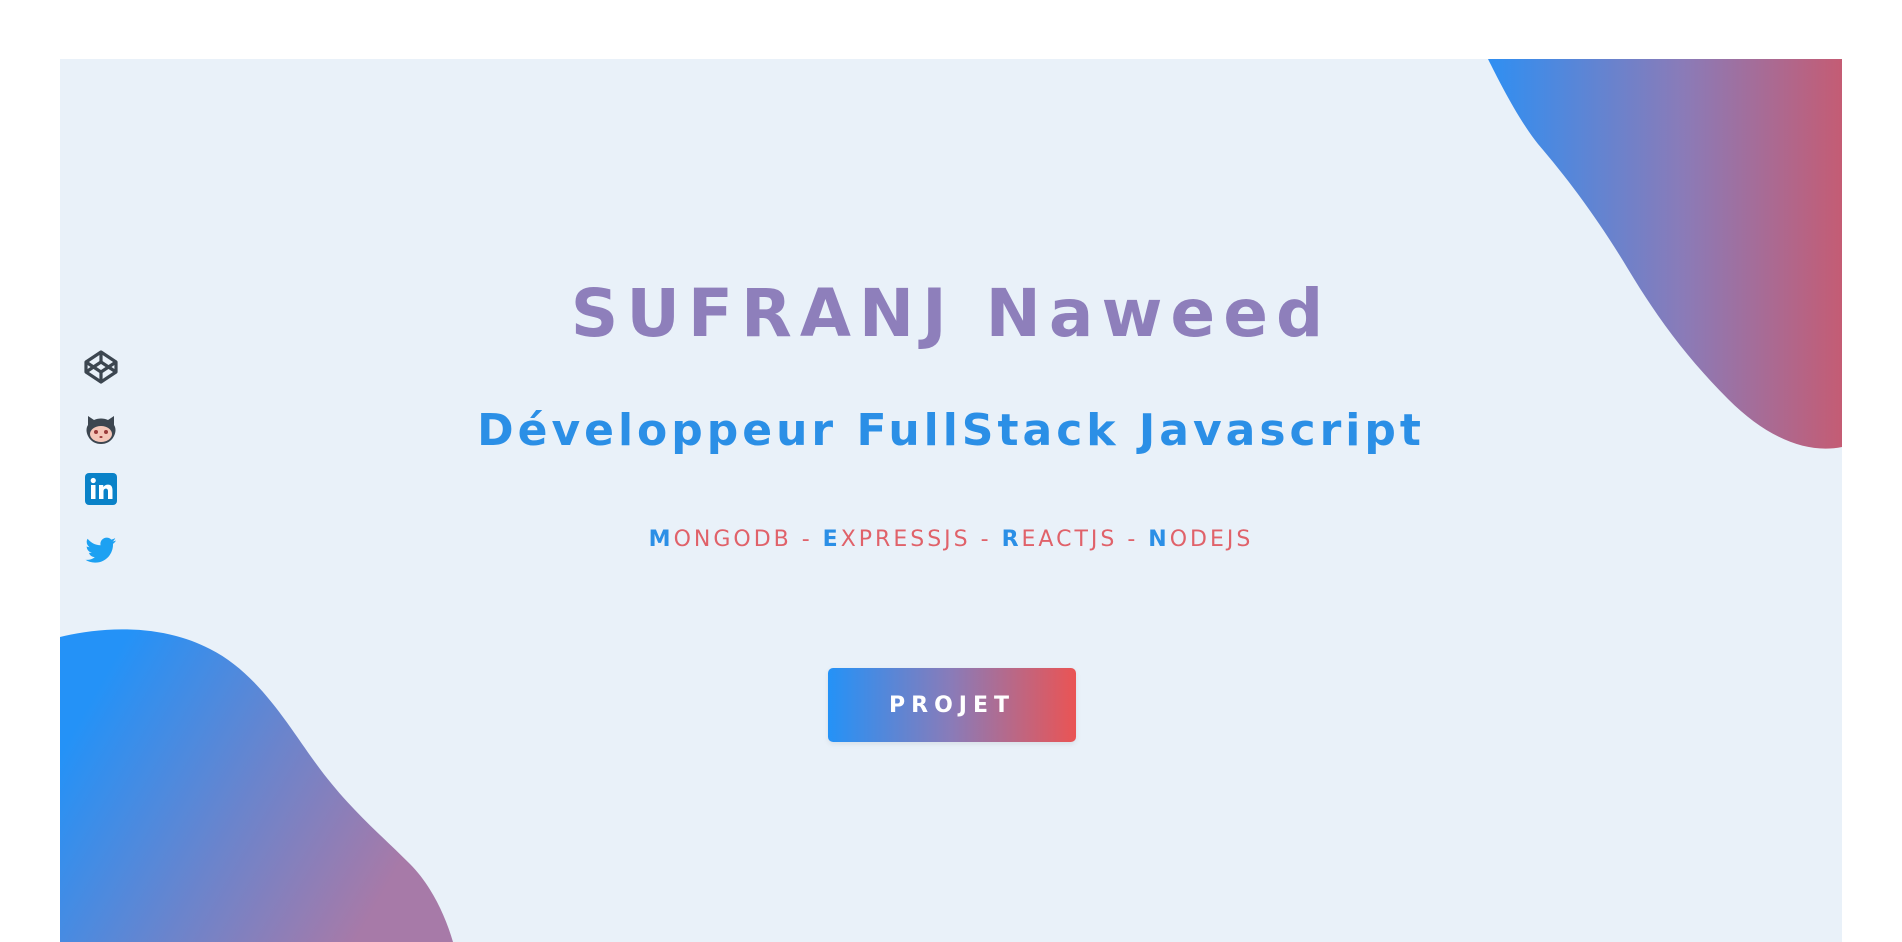  What do you see at coordinates (1201, 539) in the screenshot?
I see `stack-item: NODEJS` at bounding box center [1201, 539].